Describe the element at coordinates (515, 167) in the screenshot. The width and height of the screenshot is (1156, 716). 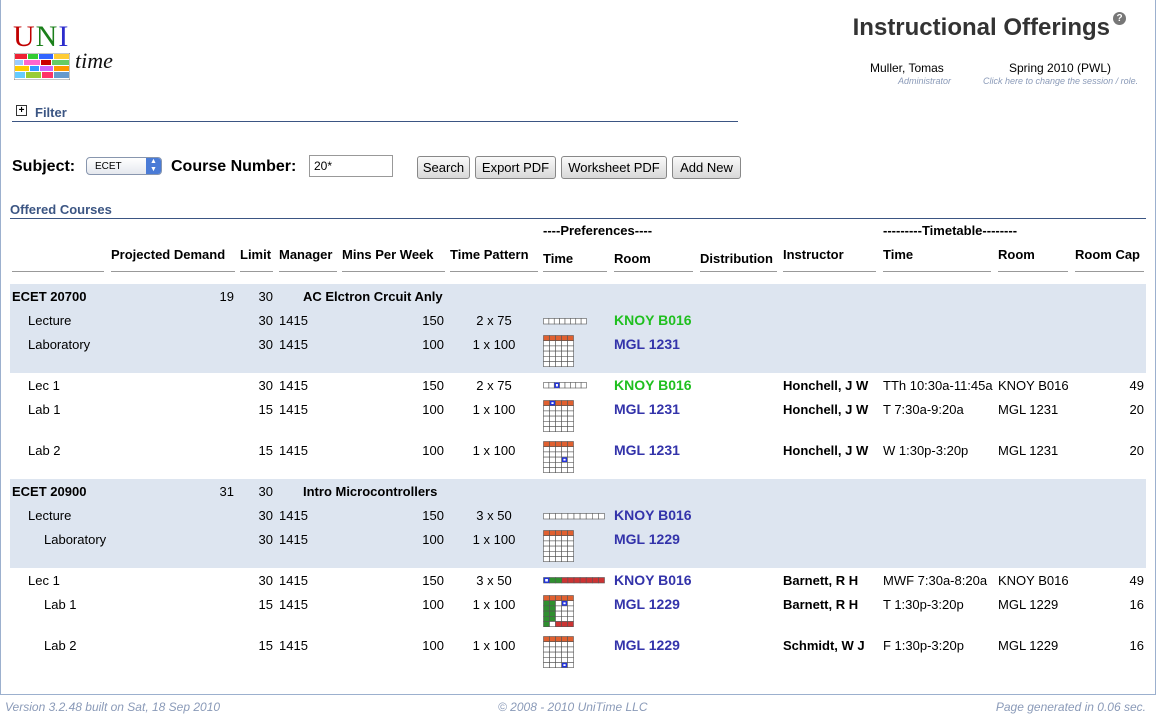
I see `export-pdf-button: Export PDF` at that location.